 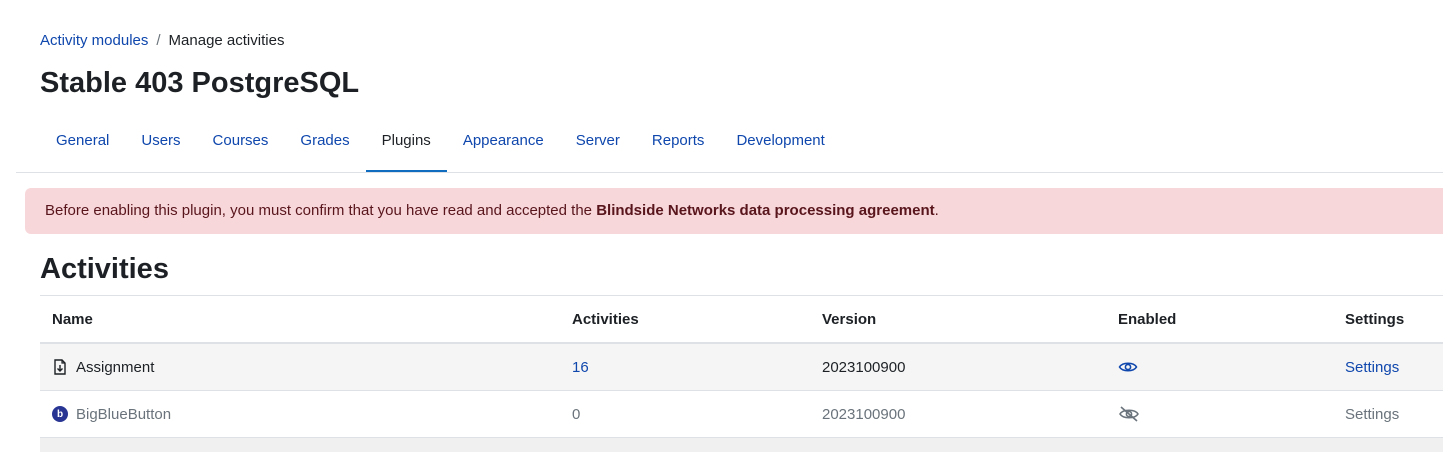 I want to click on activities-count-link: 16, so click(x=580, y=367).